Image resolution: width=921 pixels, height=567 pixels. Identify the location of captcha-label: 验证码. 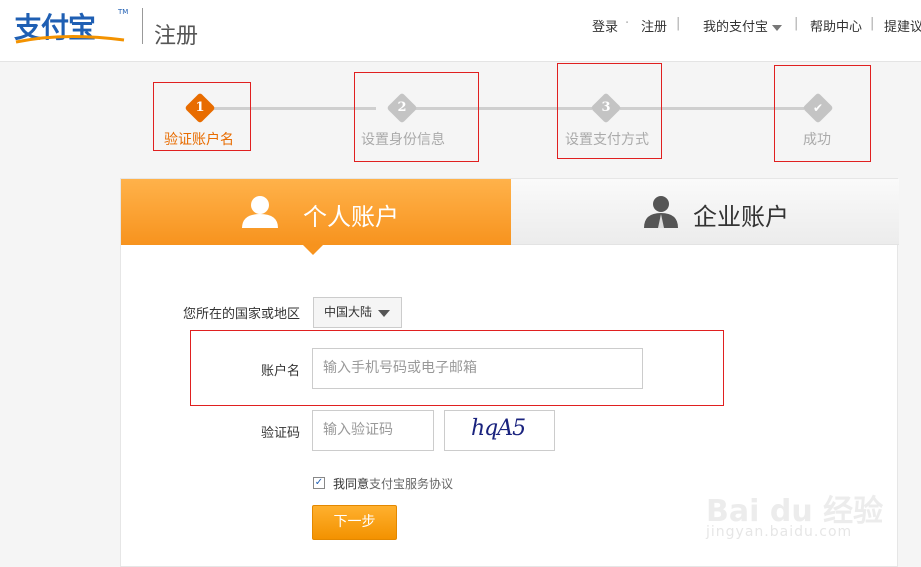
(280, 433).